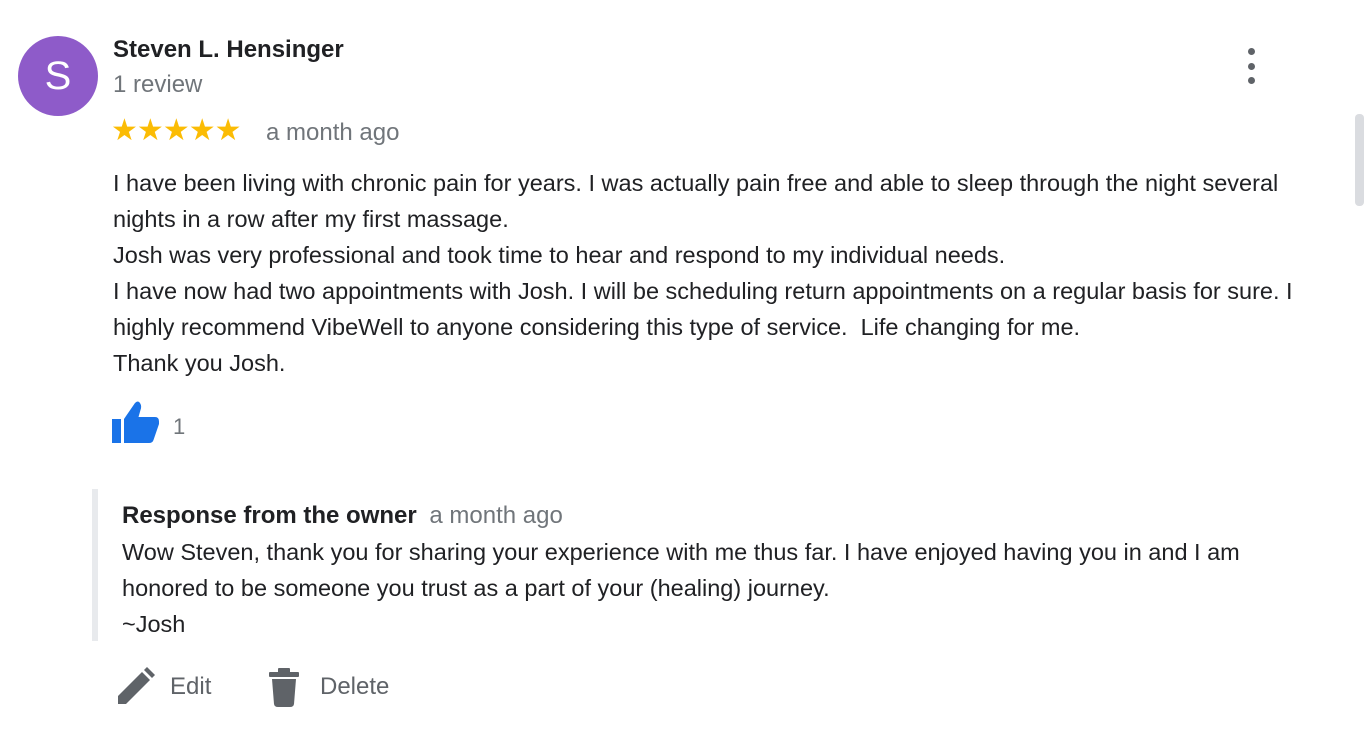 This screenshot has width=1364, height=743. Describe the element at coordinates (496, 515) in the screenshot. I see `response-date: a month ago` at that location.